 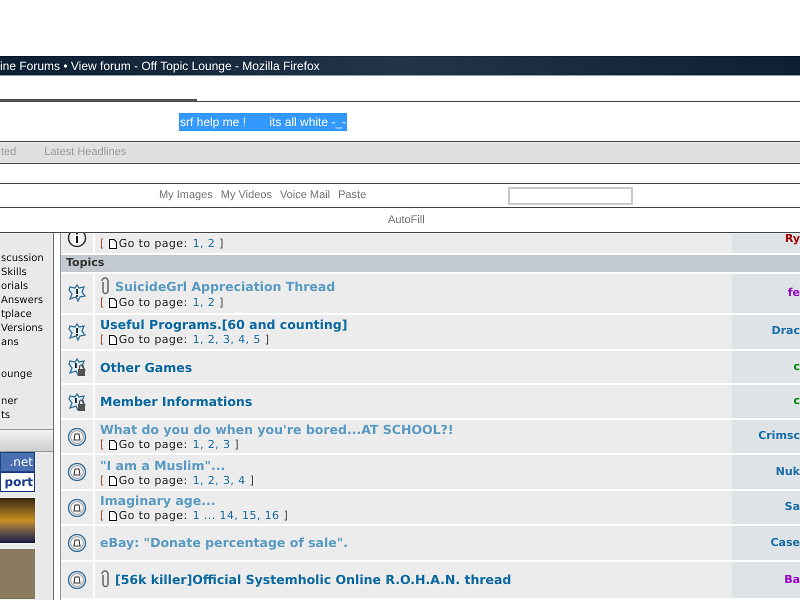 I want to click on toolbar-link: Voice Mail, so click(x=305, y=195).